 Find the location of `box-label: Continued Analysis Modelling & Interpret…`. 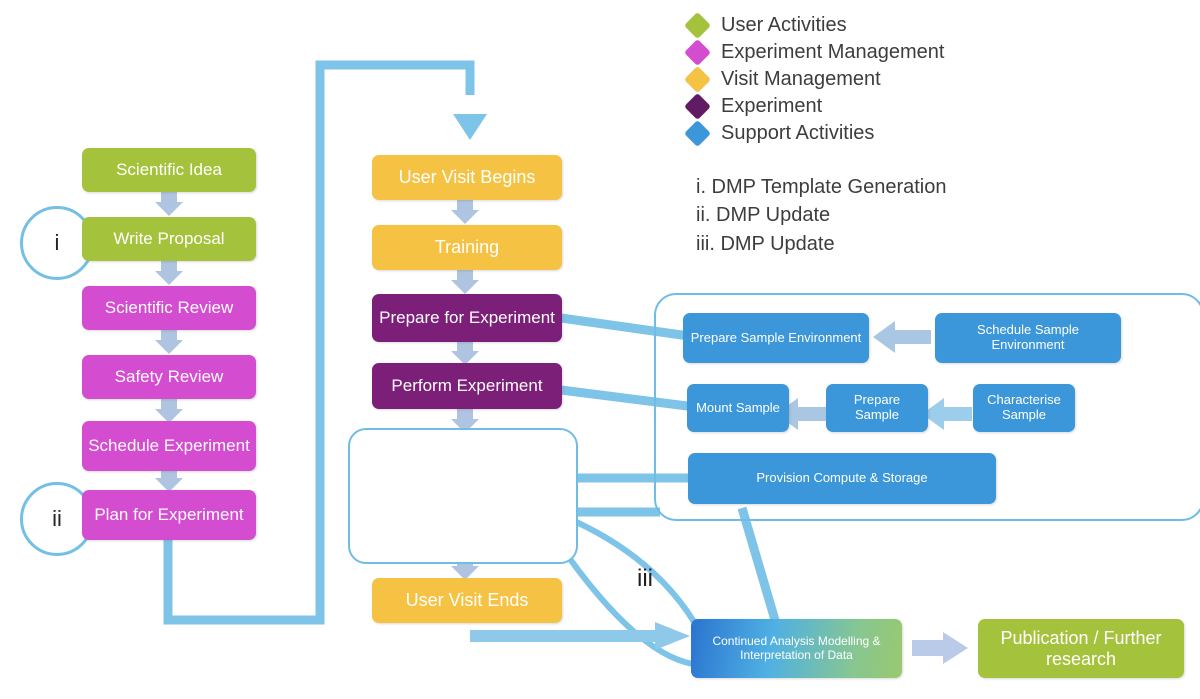

box-label: Continued Analysis Modelling & Interpret… is located at coordinates (796, 648).